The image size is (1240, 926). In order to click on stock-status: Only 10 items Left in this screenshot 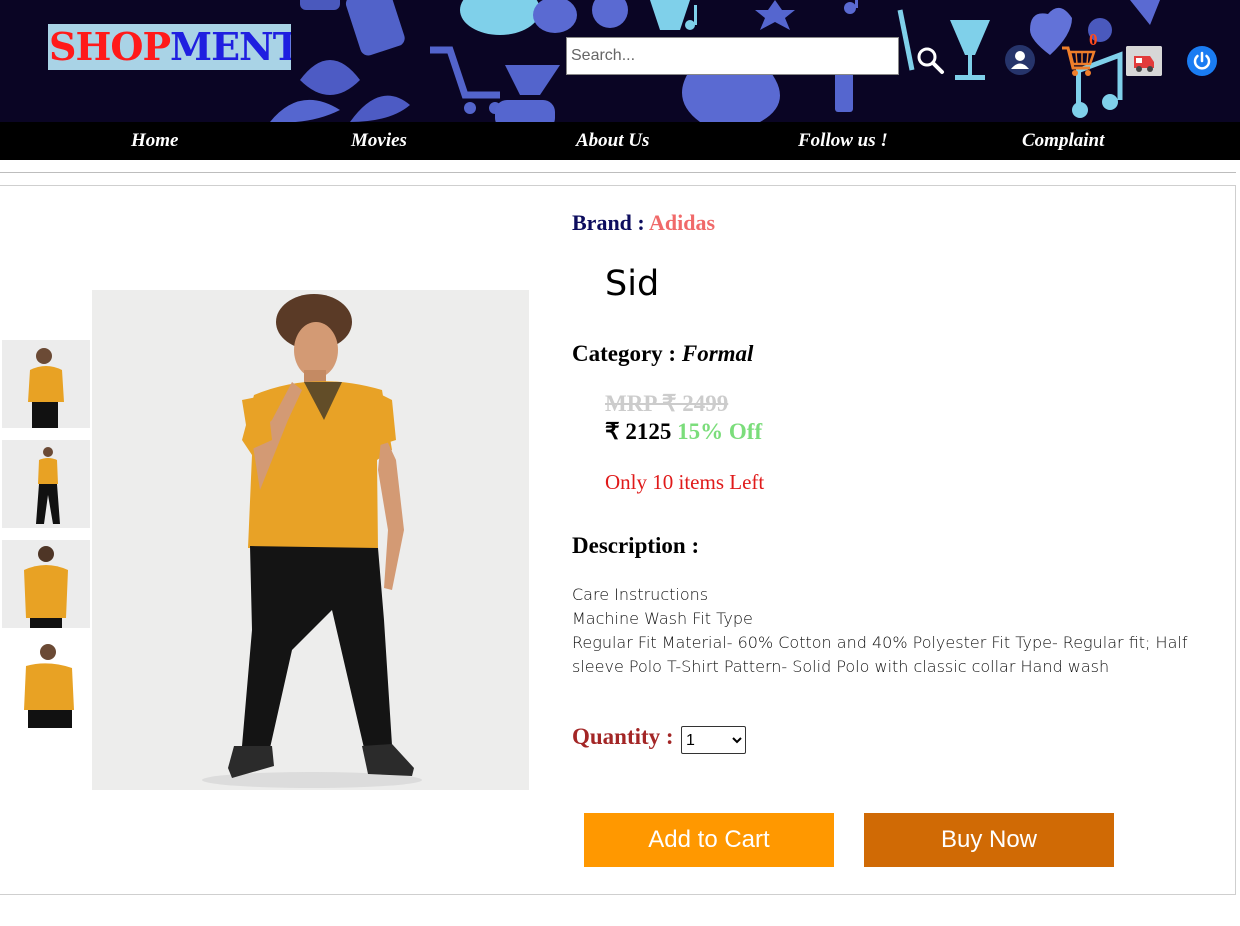, I will do `click(685, 482)`.